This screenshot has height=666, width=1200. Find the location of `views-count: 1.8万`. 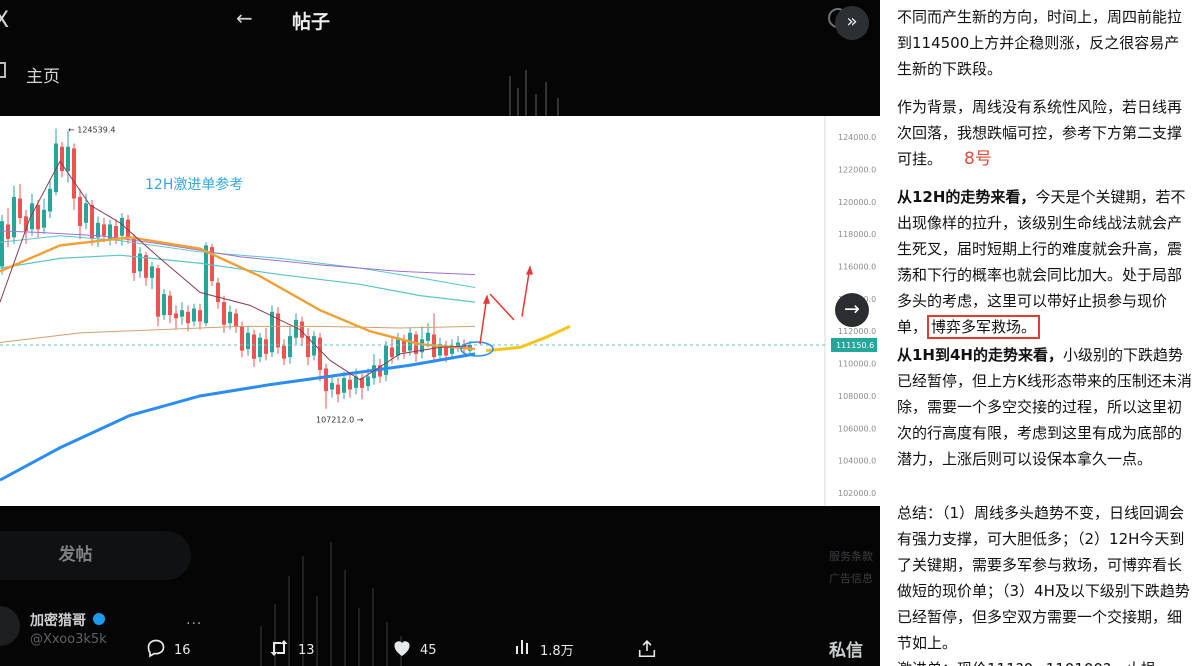

views-count: 1.8万 is located at coordinates (557, 651).